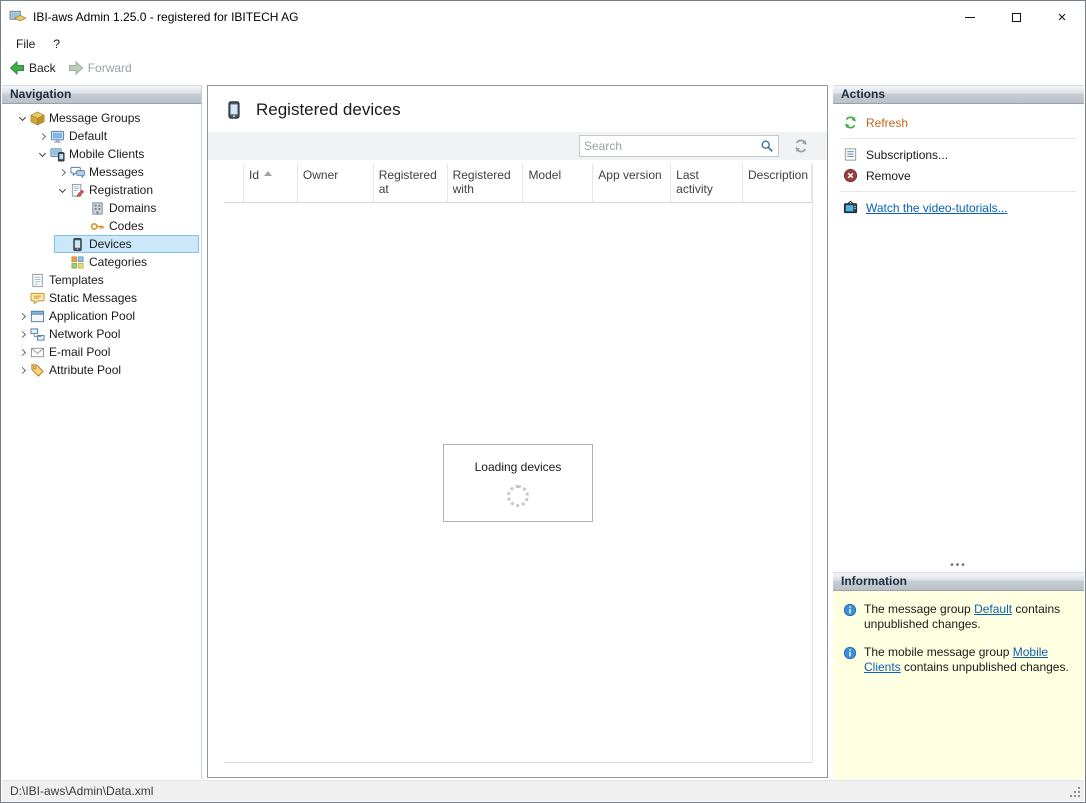 Image resolution: width=1086 pixels, height=803 pixels. I want to click on tree-item-categories: Categories, so click(101, 262).